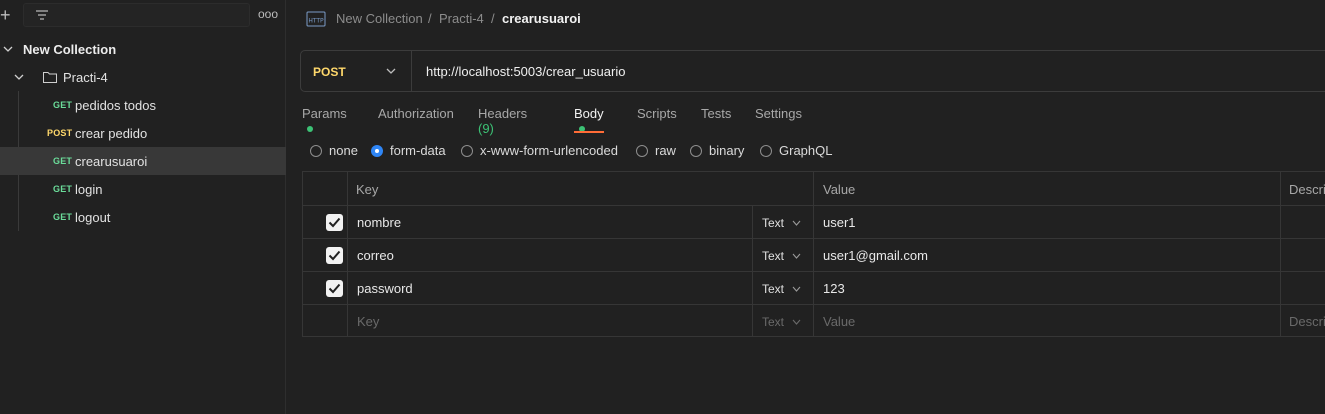  What do you see at coordinates (143, 217) in the screenshot?
I see `request-item: GET logout` at bounding box center [143, 217].